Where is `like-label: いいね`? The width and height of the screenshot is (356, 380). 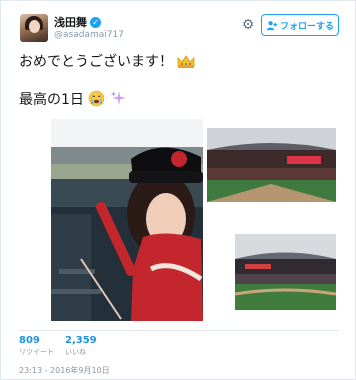 like-label: いいね is located at coordinates (75, 352).